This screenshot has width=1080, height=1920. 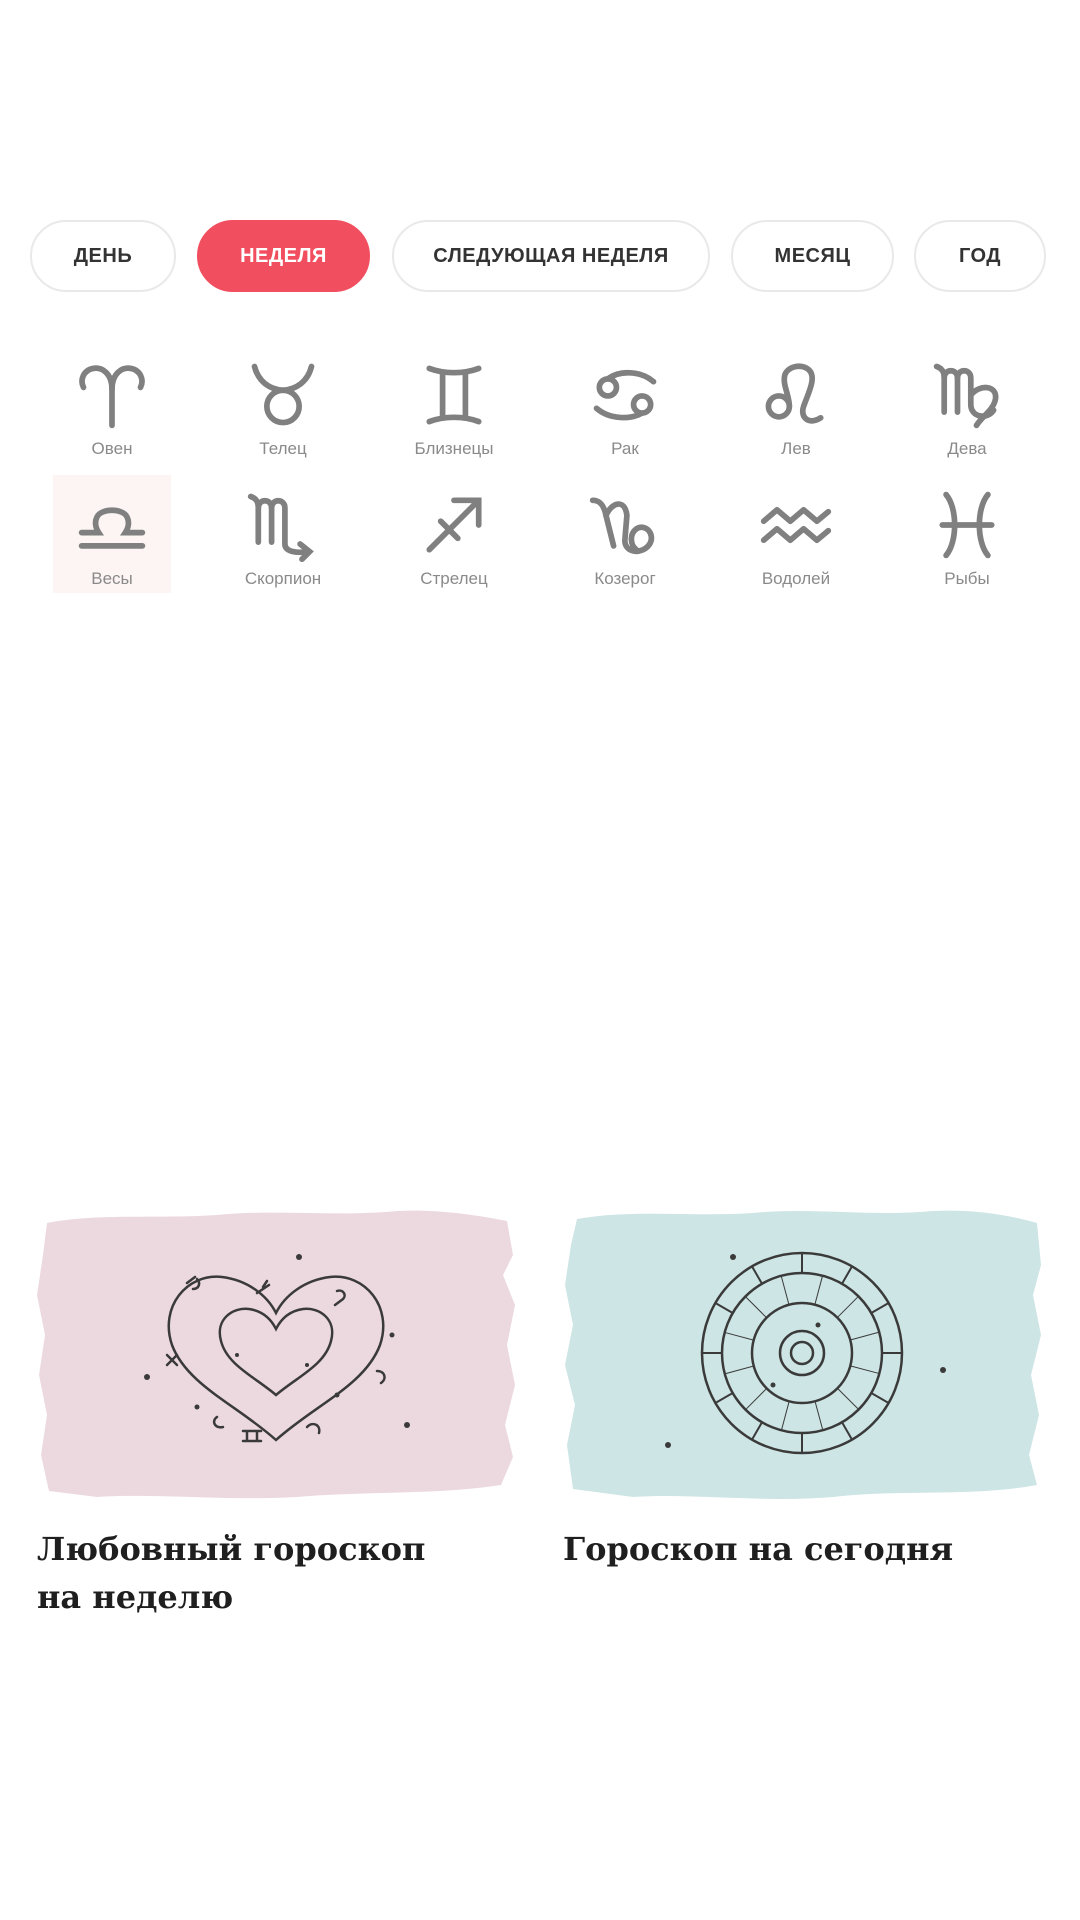 I want to click on zodiac-label: Водолей, so click(x=796, y=578).